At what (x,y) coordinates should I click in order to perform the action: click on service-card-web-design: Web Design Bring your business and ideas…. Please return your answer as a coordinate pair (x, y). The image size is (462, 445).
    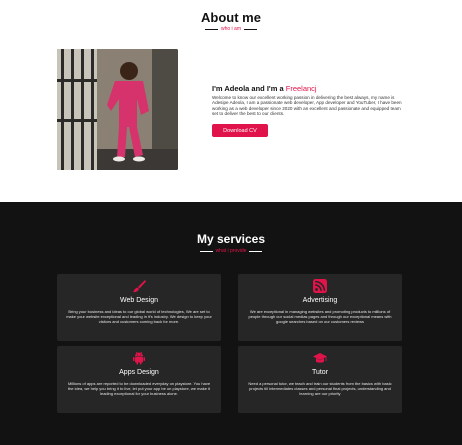
    Looking at the image, I should click on (139, 307).